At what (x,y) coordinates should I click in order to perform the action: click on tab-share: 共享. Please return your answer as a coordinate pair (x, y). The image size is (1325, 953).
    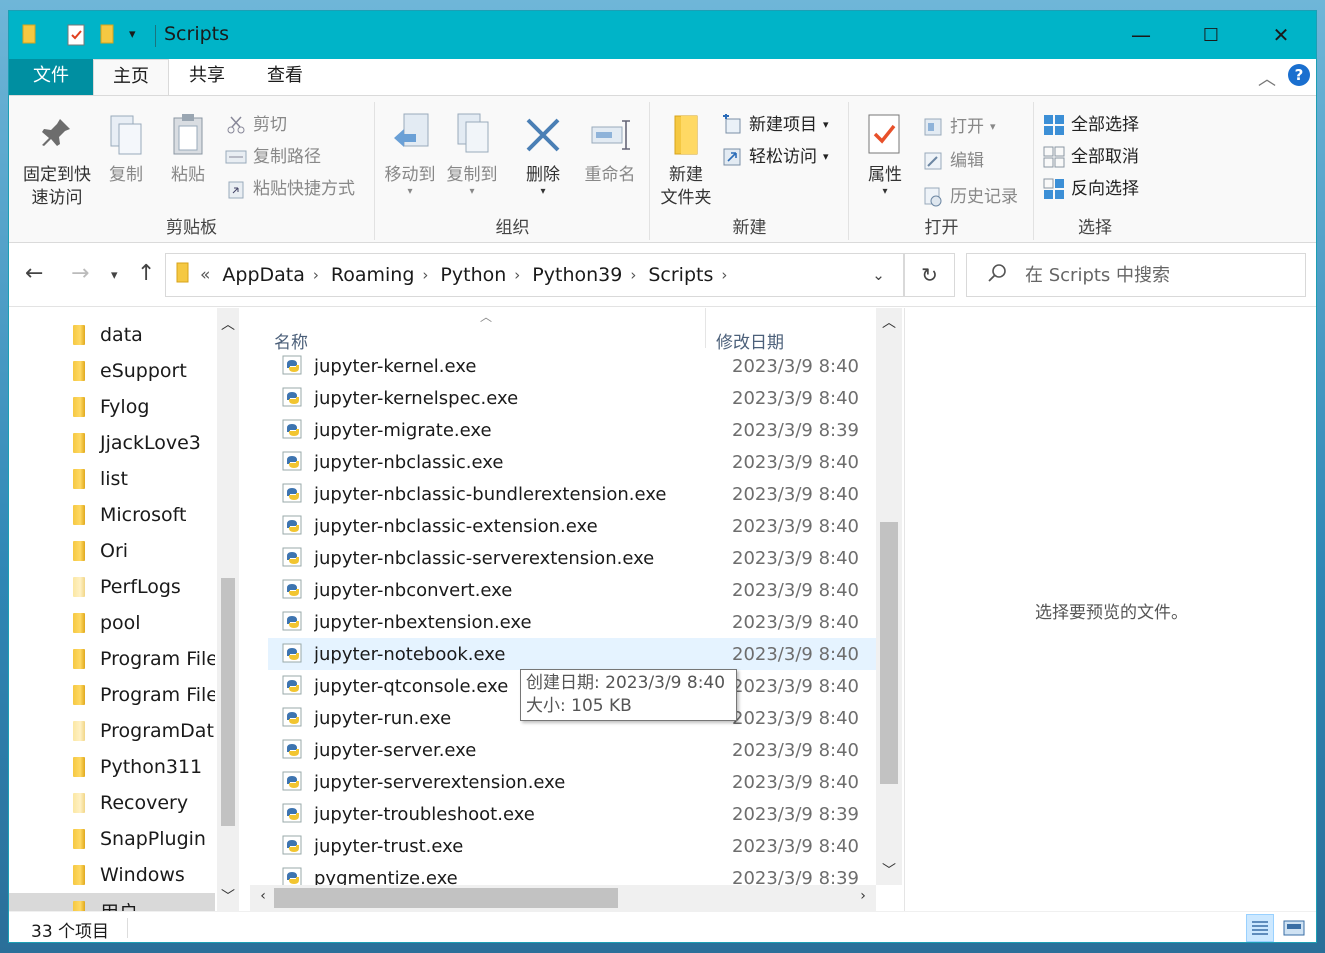
    Looking at the image, I should click on (207, 77).